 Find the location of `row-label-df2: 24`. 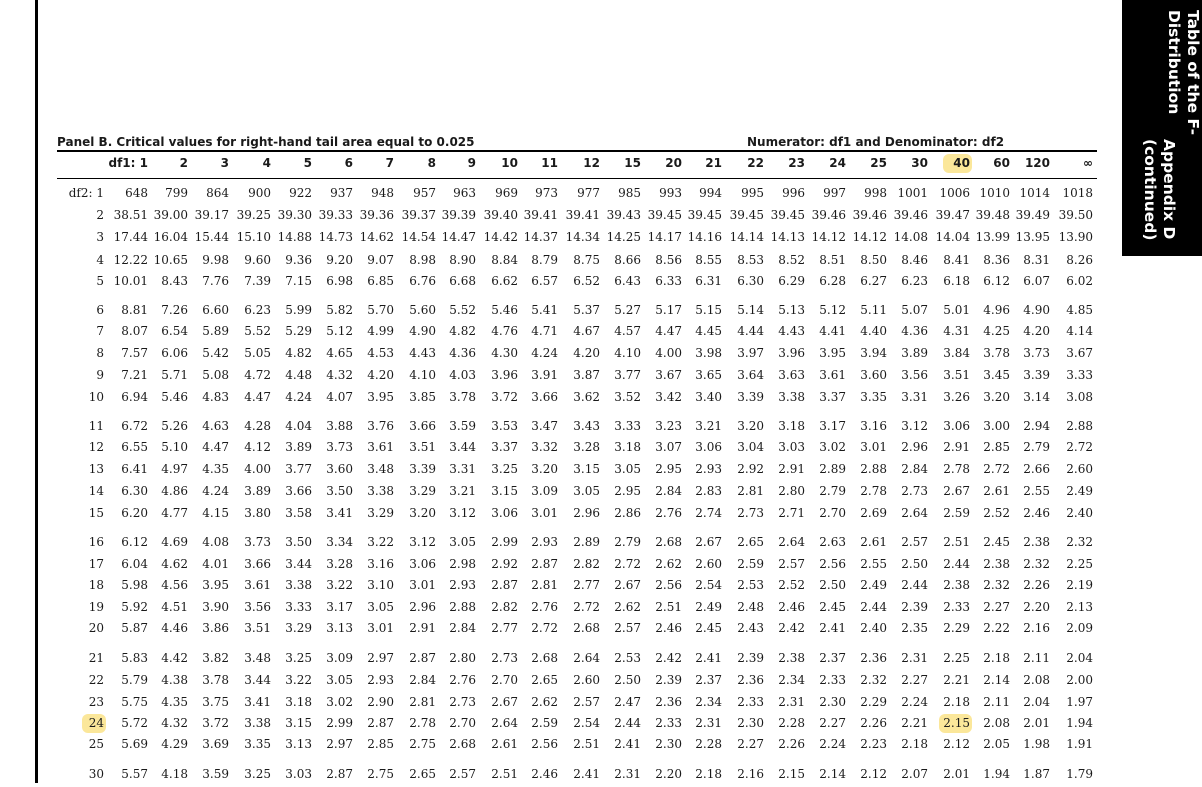

row-label-df2: 24 is located at coordinates (96, 723).